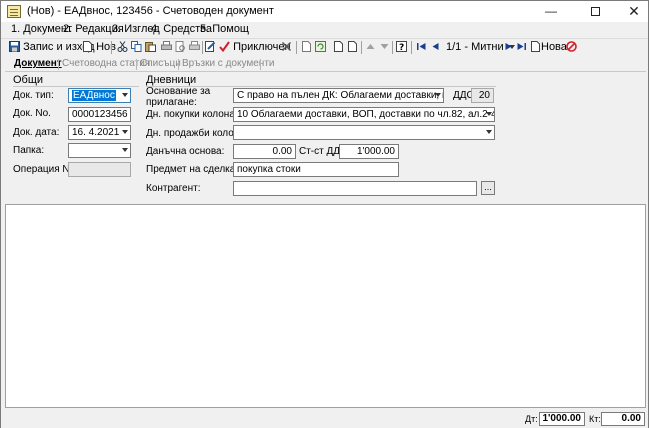 The width and height of the screenshot is (649, 428). I want to click on edit-button, so click(210, 47).